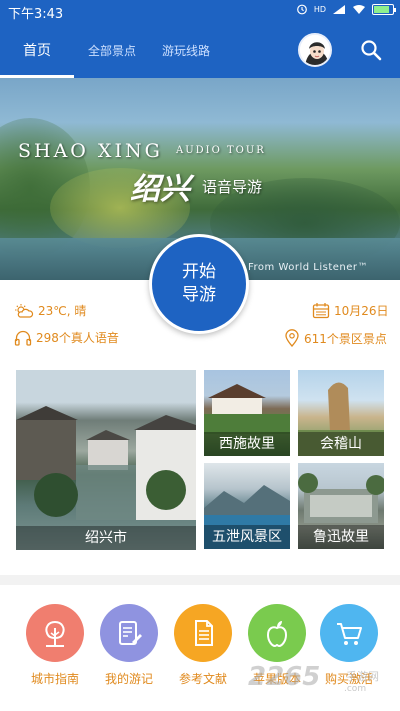 This screenshot has width=400, height=711. What do you see at coordinates (349, 633) in the screenshot?
I see `cart-icon` at bounding box center [349, 633].